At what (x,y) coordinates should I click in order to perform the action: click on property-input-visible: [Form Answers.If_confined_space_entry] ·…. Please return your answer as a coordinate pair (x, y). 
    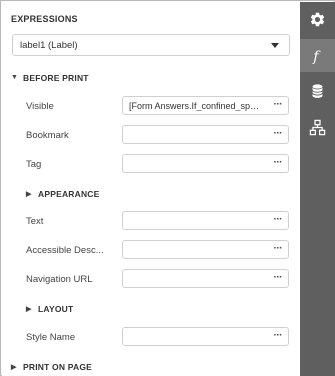
    Looking at the image, I should click on (205, 105).